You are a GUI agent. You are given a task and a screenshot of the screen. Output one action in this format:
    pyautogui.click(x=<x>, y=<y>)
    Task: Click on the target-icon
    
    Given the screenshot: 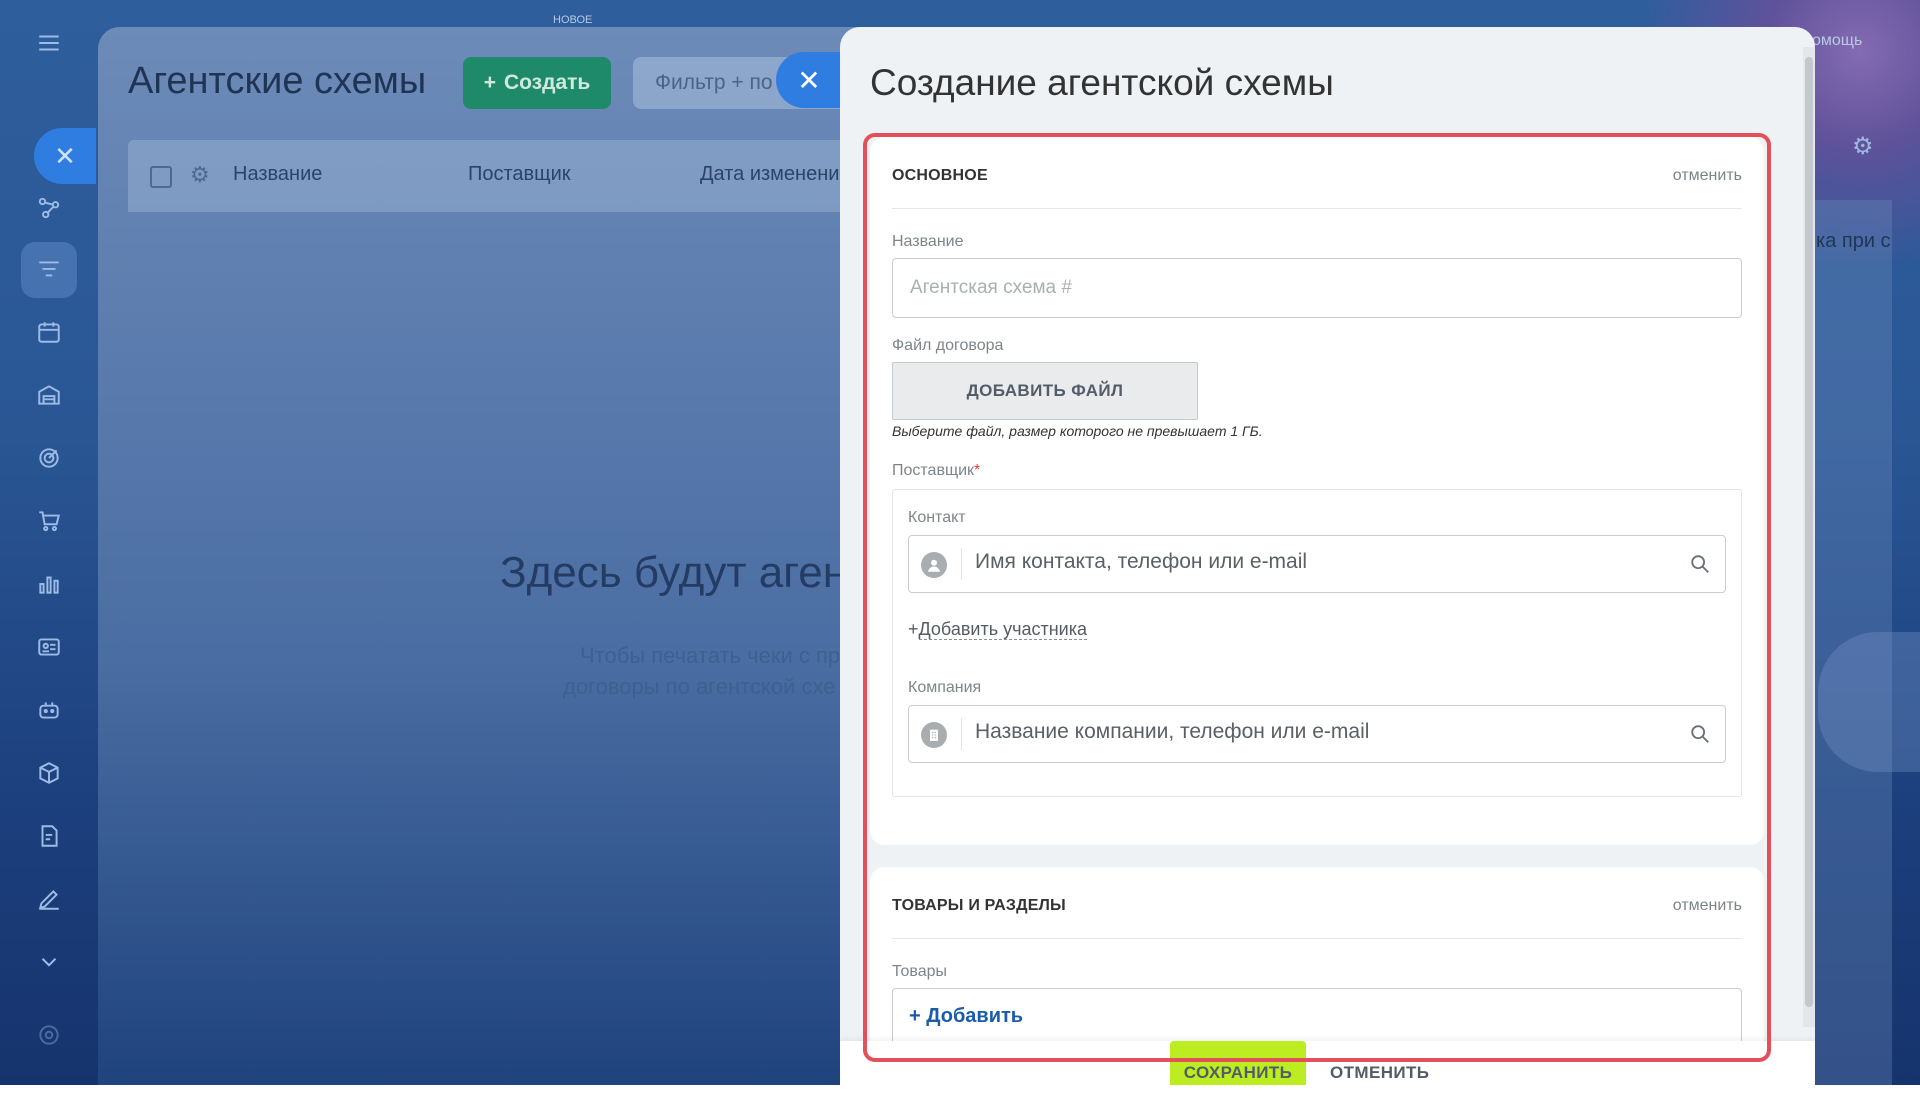 What is the action you would take?
    pyautogui.click(x=49, y=458)
    